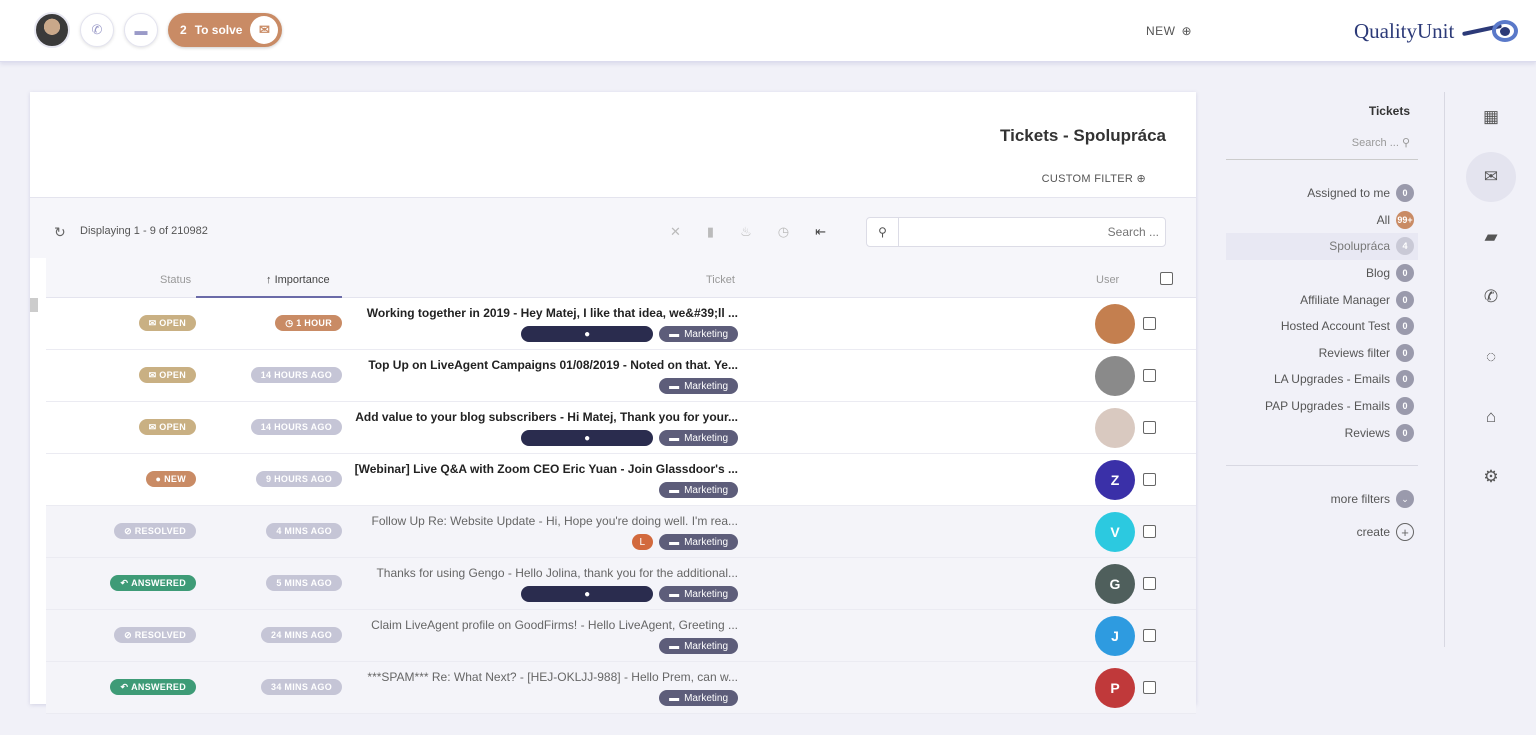 The height and width of the screenshot is (735, 1536). Describe the element at coordinates (1322, 246) in the screenshot. I see `sidebar-item-spolupr-ca: Spolupráca 4` at that location.